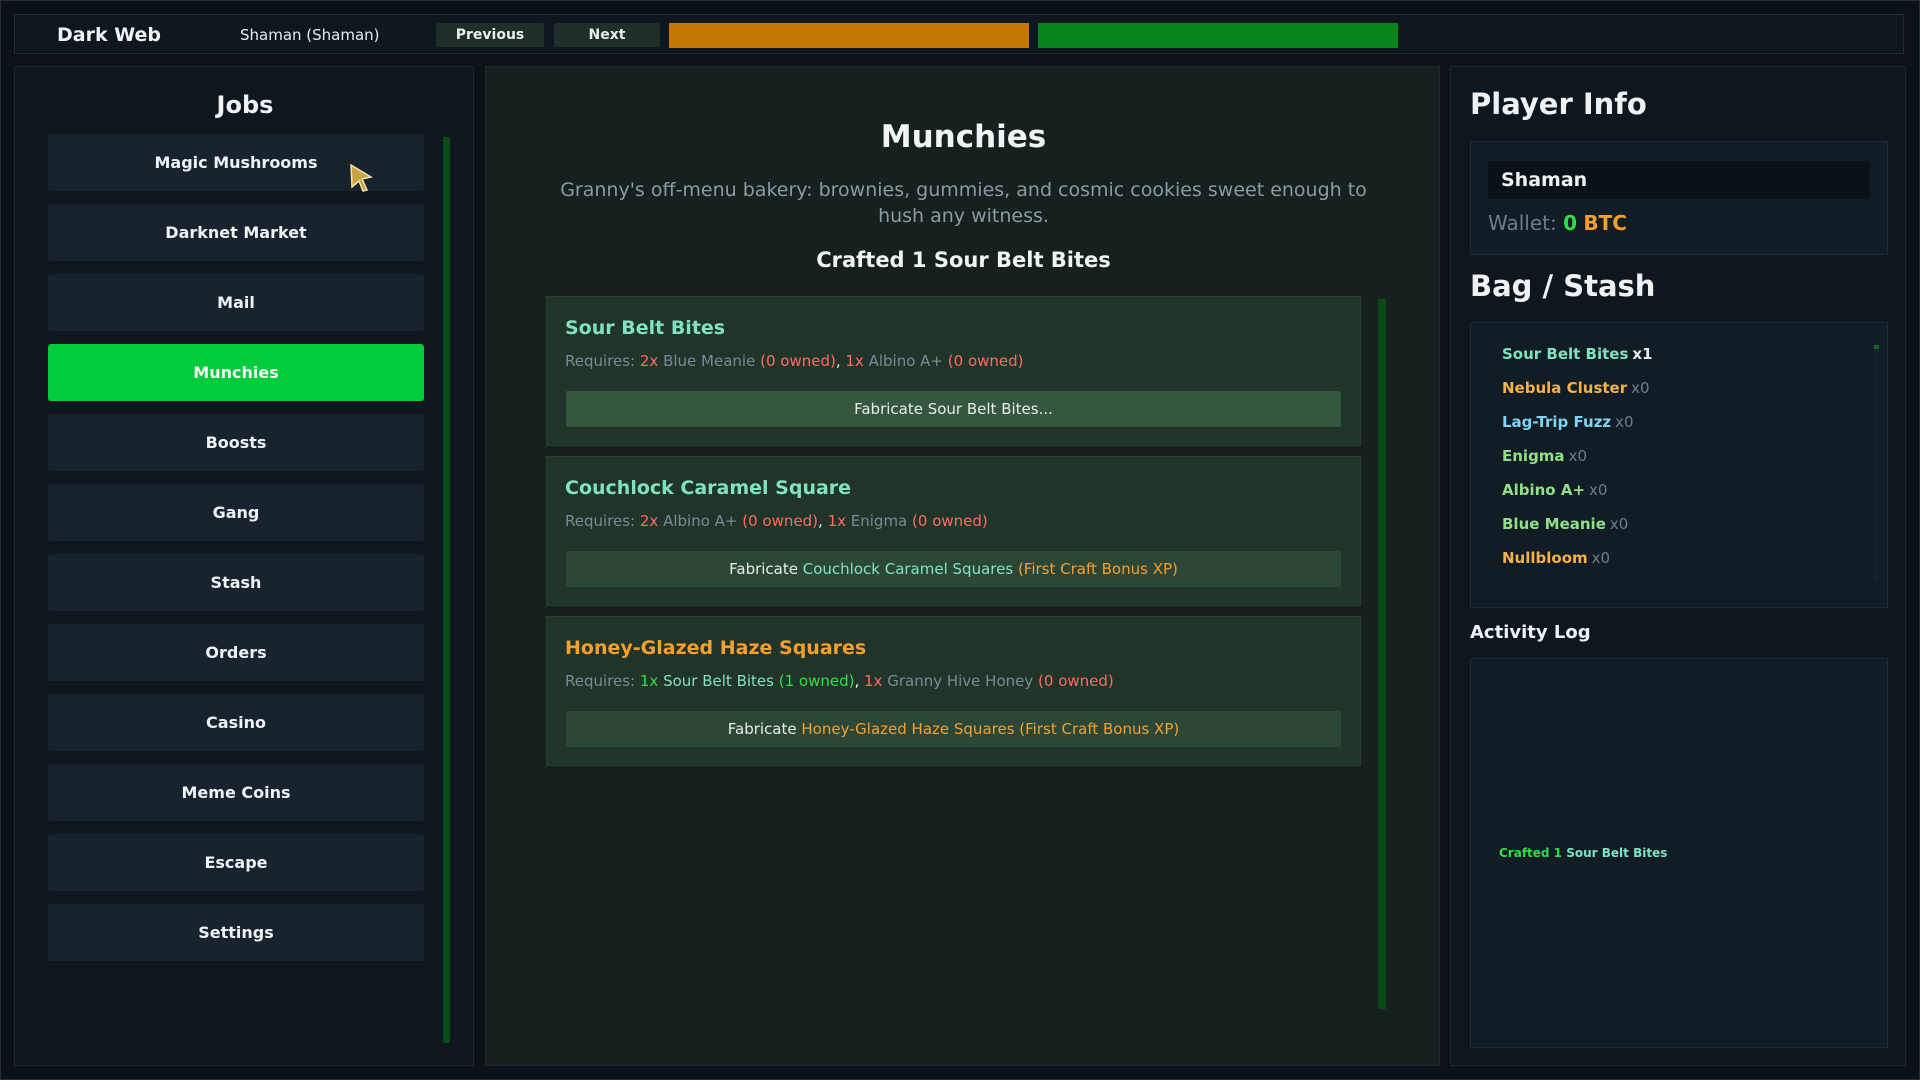  I want to click on ingredient-name: Blue Meanie, so click(709, 361).